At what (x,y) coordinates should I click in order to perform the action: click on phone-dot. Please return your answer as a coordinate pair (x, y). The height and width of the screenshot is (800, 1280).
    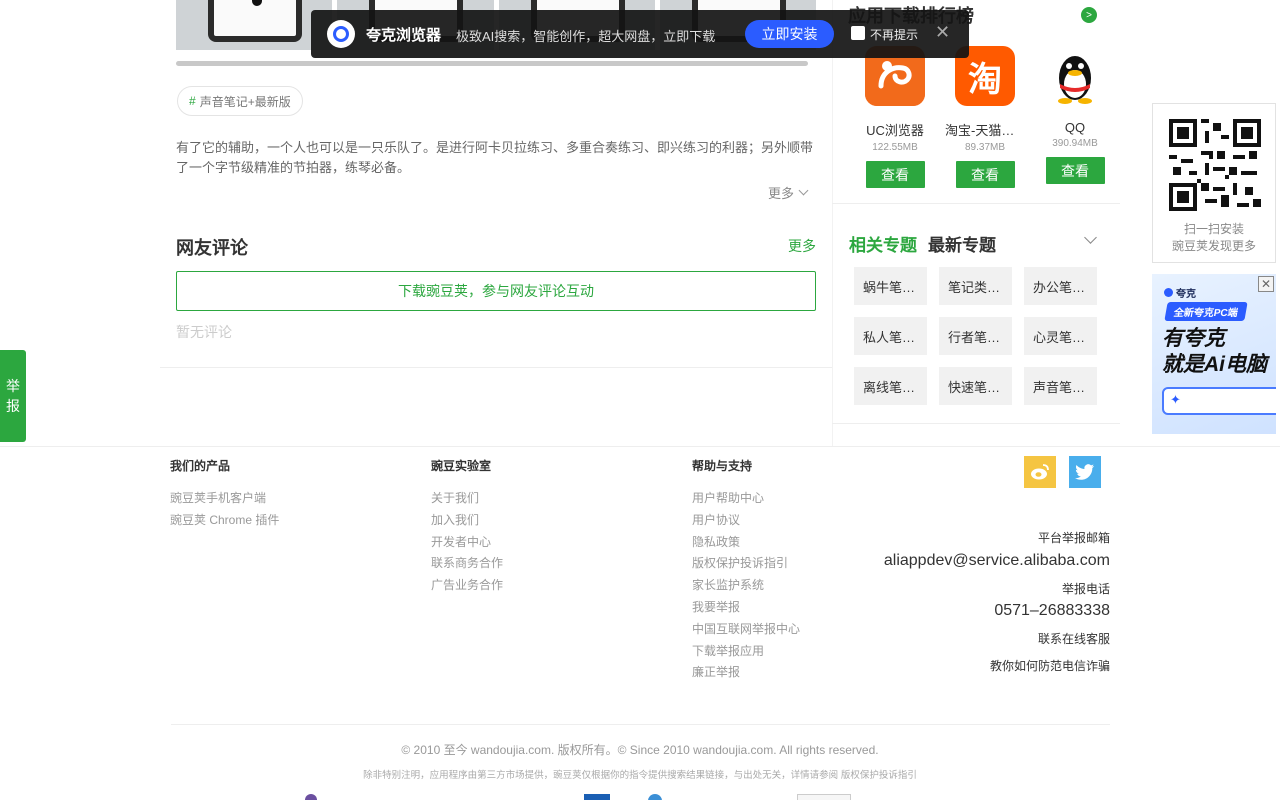
    Looking at the image, I should click on (257, 3).